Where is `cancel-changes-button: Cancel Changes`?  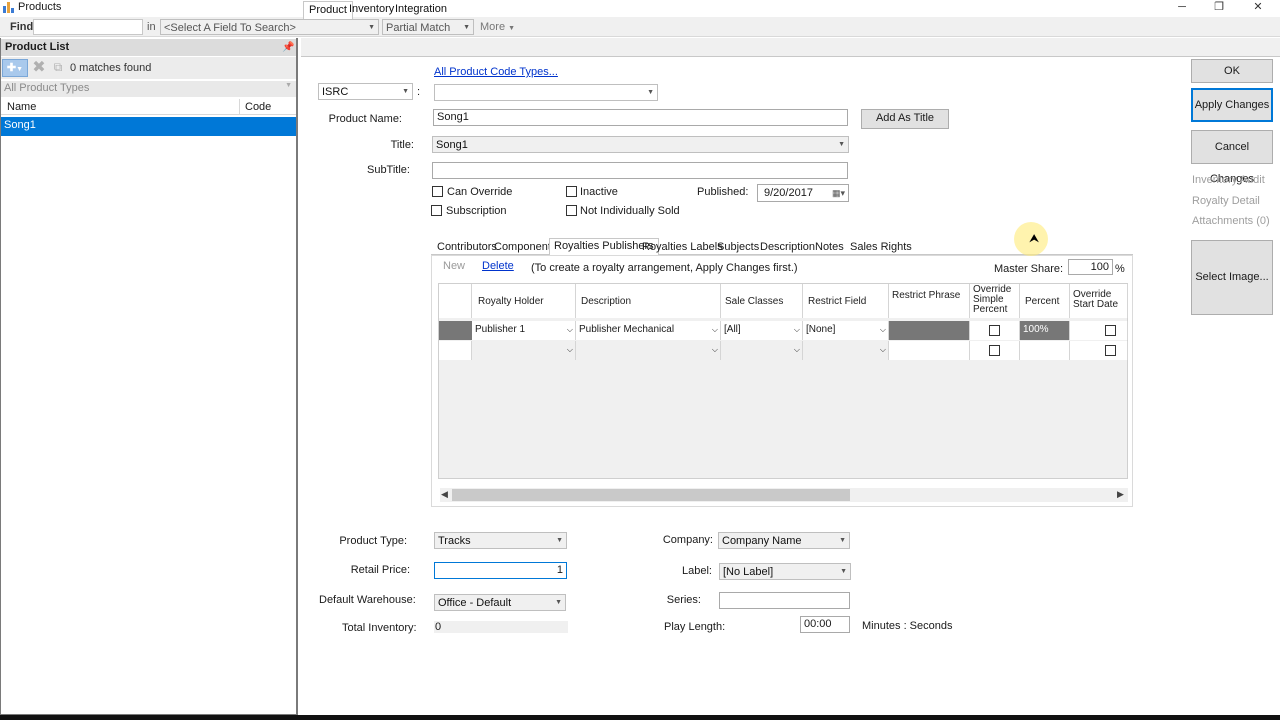
cancel-changes-button: Cancel Changes is located at coordinates (1232, 157).